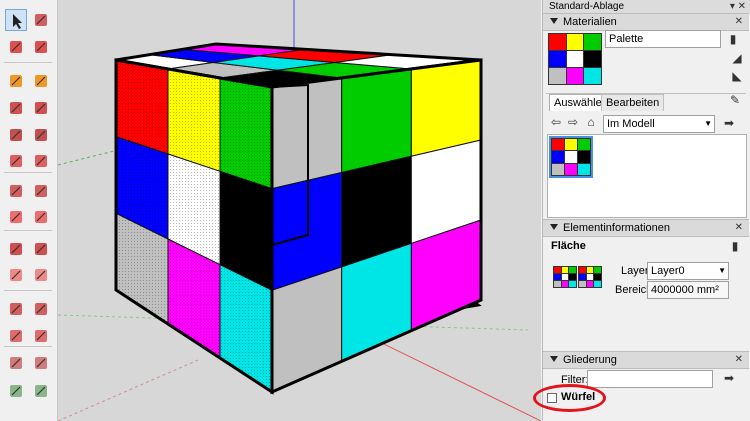 Image resolution: width=750 pixels, height=421 pixels. I want to click on freehand-icon, so click(41, 81).